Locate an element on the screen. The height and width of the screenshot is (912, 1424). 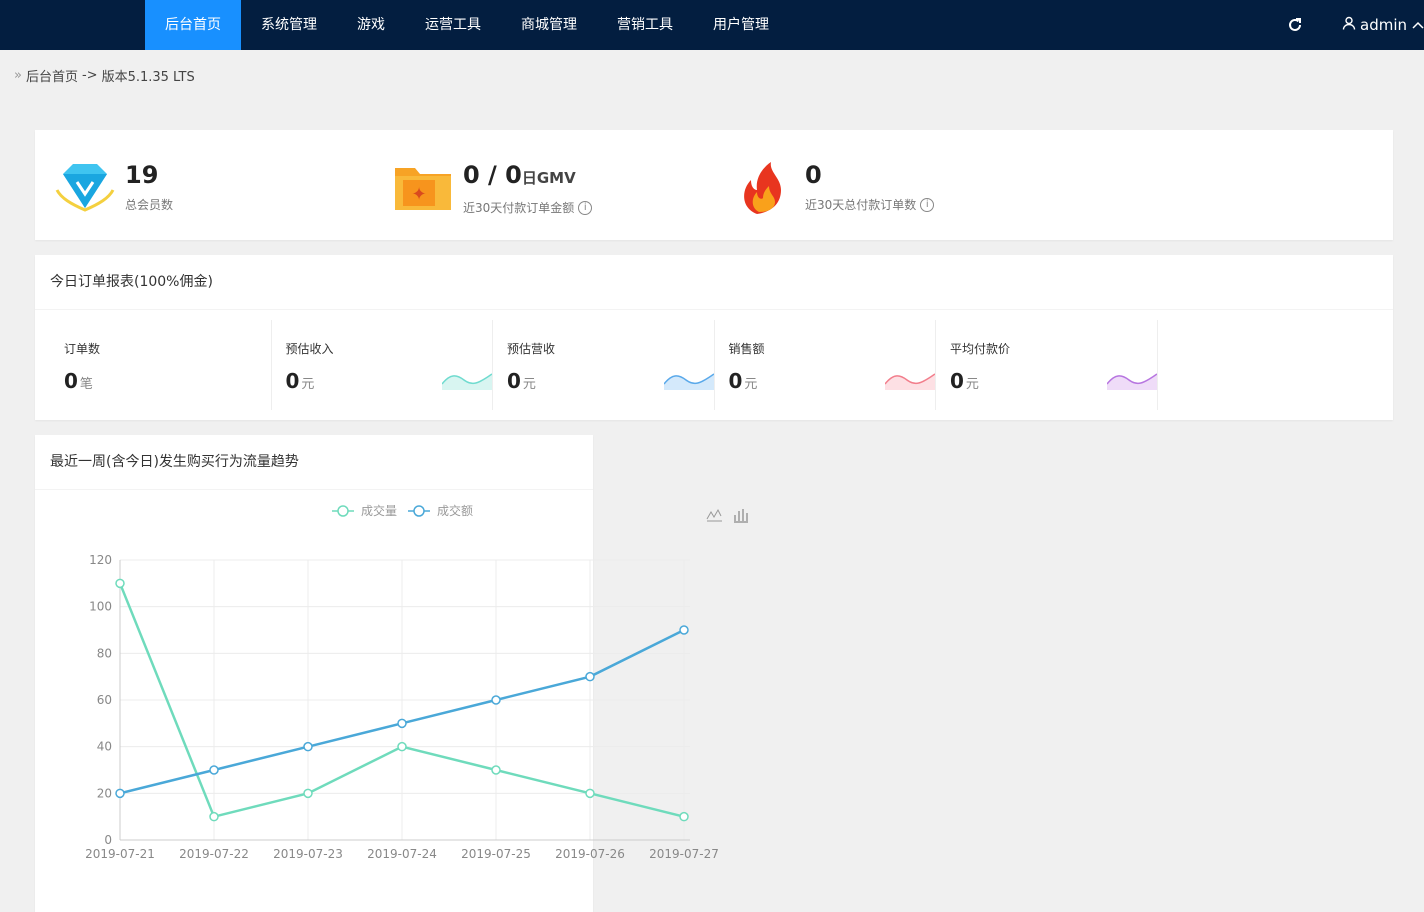
x-tick-label: 2019-07-22 is located at coordinates (214, 854).